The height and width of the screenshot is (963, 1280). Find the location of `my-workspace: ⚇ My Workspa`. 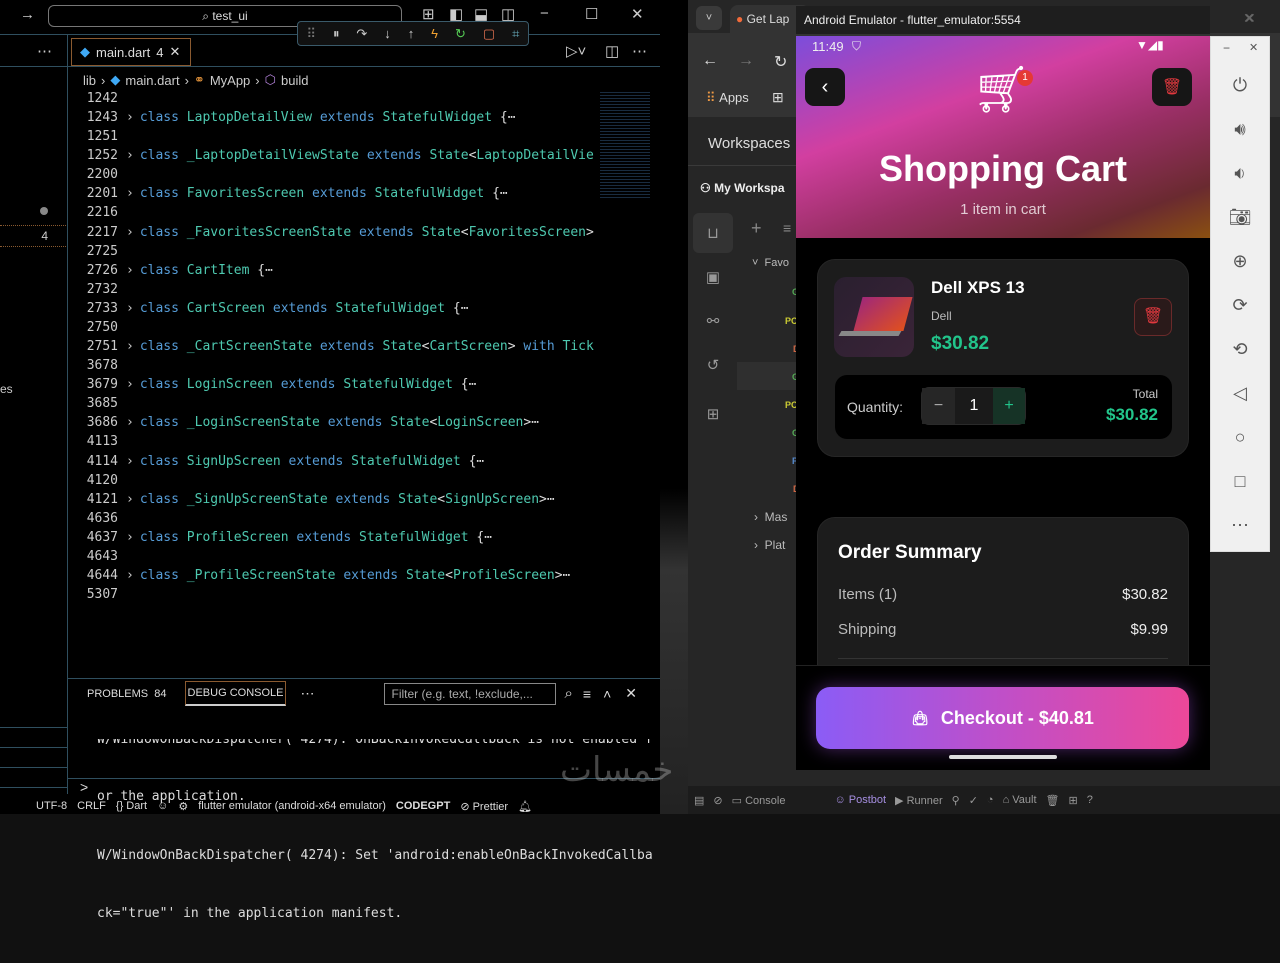

my-workspace: ⚇ My Workspa is located at coordinates (742, 188).